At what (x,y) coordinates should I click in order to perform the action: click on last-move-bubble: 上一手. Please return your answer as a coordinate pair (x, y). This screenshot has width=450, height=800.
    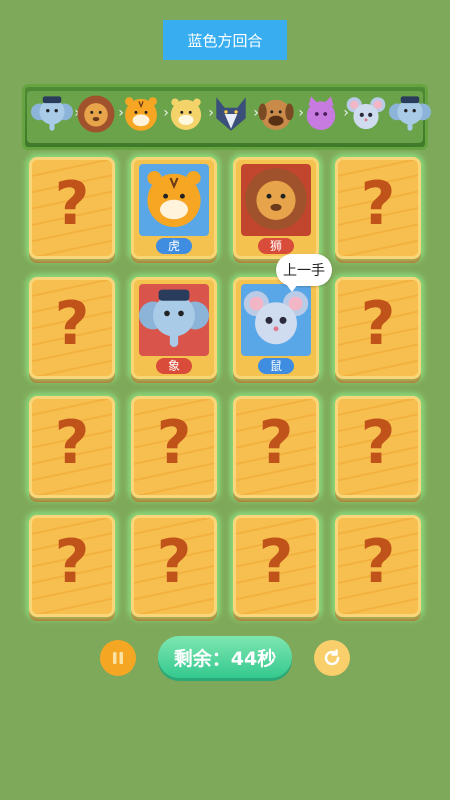
    Looking at the image, I should click on (304, 273).